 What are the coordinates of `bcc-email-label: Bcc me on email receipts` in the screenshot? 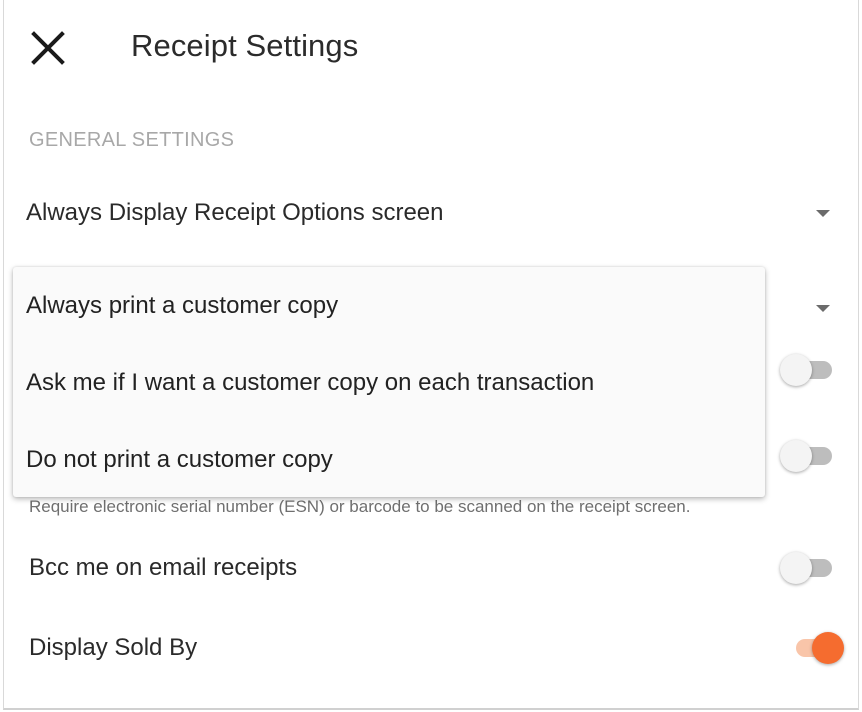 It's located at (163, 567).